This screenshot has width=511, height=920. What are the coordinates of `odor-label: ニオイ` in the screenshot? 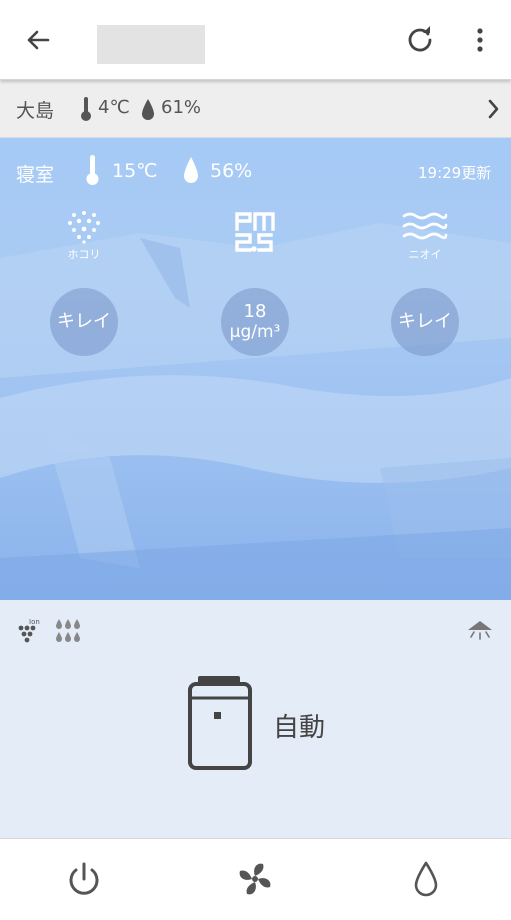 It's located at (425, 254).